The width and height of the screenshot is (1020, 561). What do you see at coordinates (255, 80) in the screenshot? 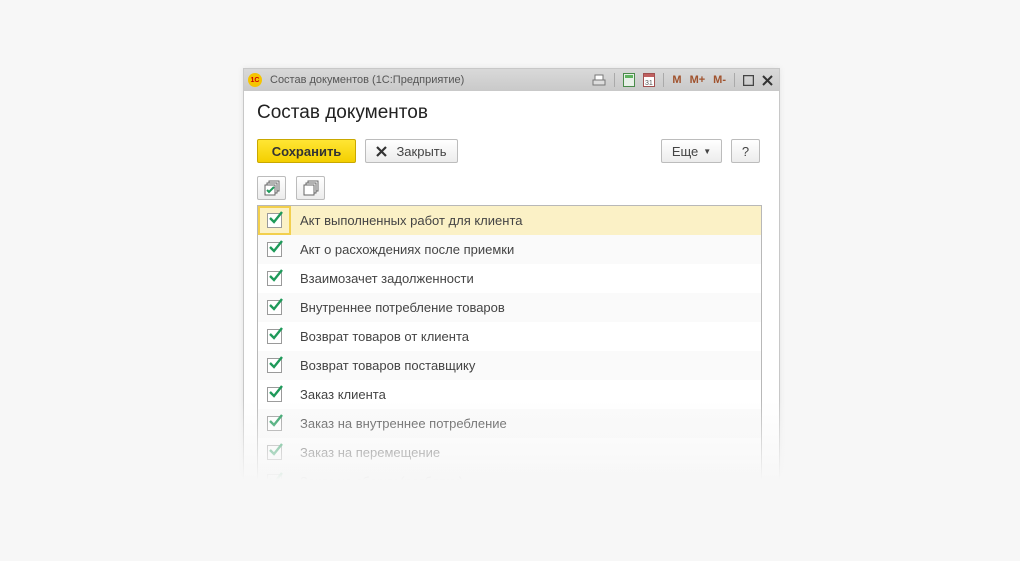
I see `1c-logo-icon: 1С` at bounding box center [255, 80].